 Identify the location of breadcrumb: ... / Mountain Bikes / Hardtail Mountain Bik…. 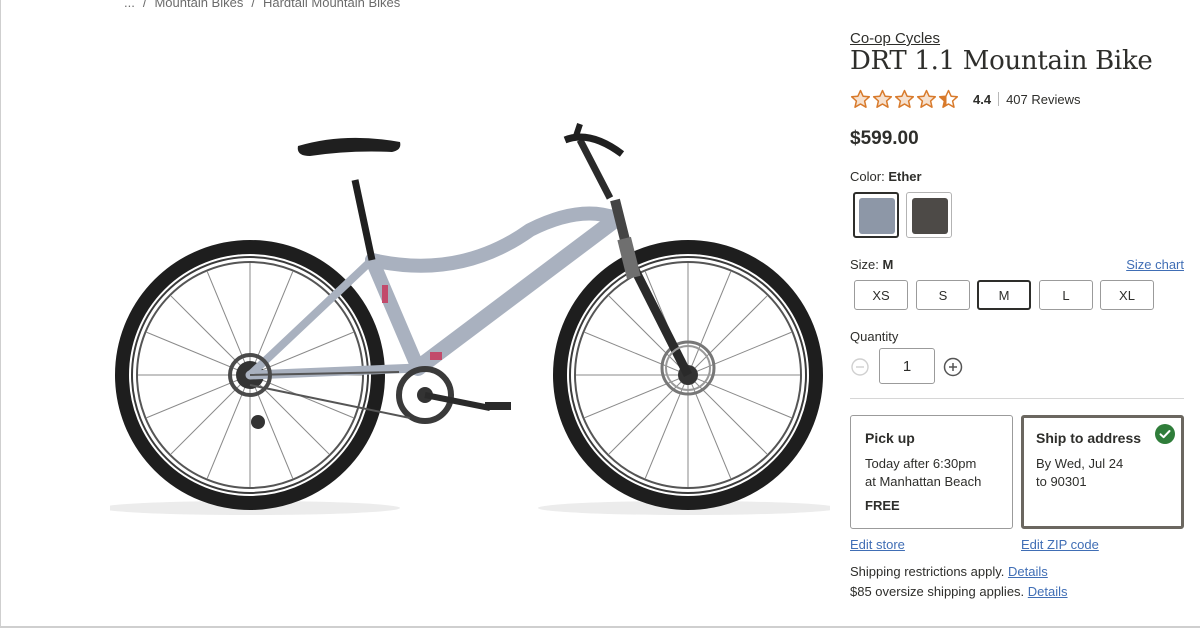
(262, 5).